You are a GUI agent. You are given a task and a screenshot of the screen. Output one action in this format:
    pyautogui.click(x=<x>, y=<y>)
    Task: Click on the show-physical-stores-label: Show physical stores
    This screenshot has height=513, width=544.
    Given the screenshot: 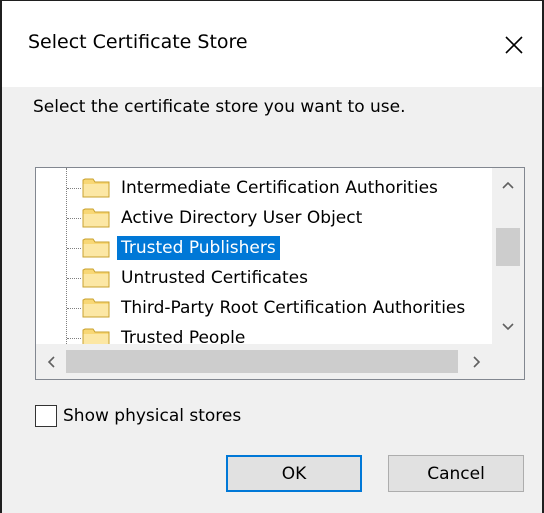 What is the action you would take?
    pyautogui.click(x=152, y=416)
    